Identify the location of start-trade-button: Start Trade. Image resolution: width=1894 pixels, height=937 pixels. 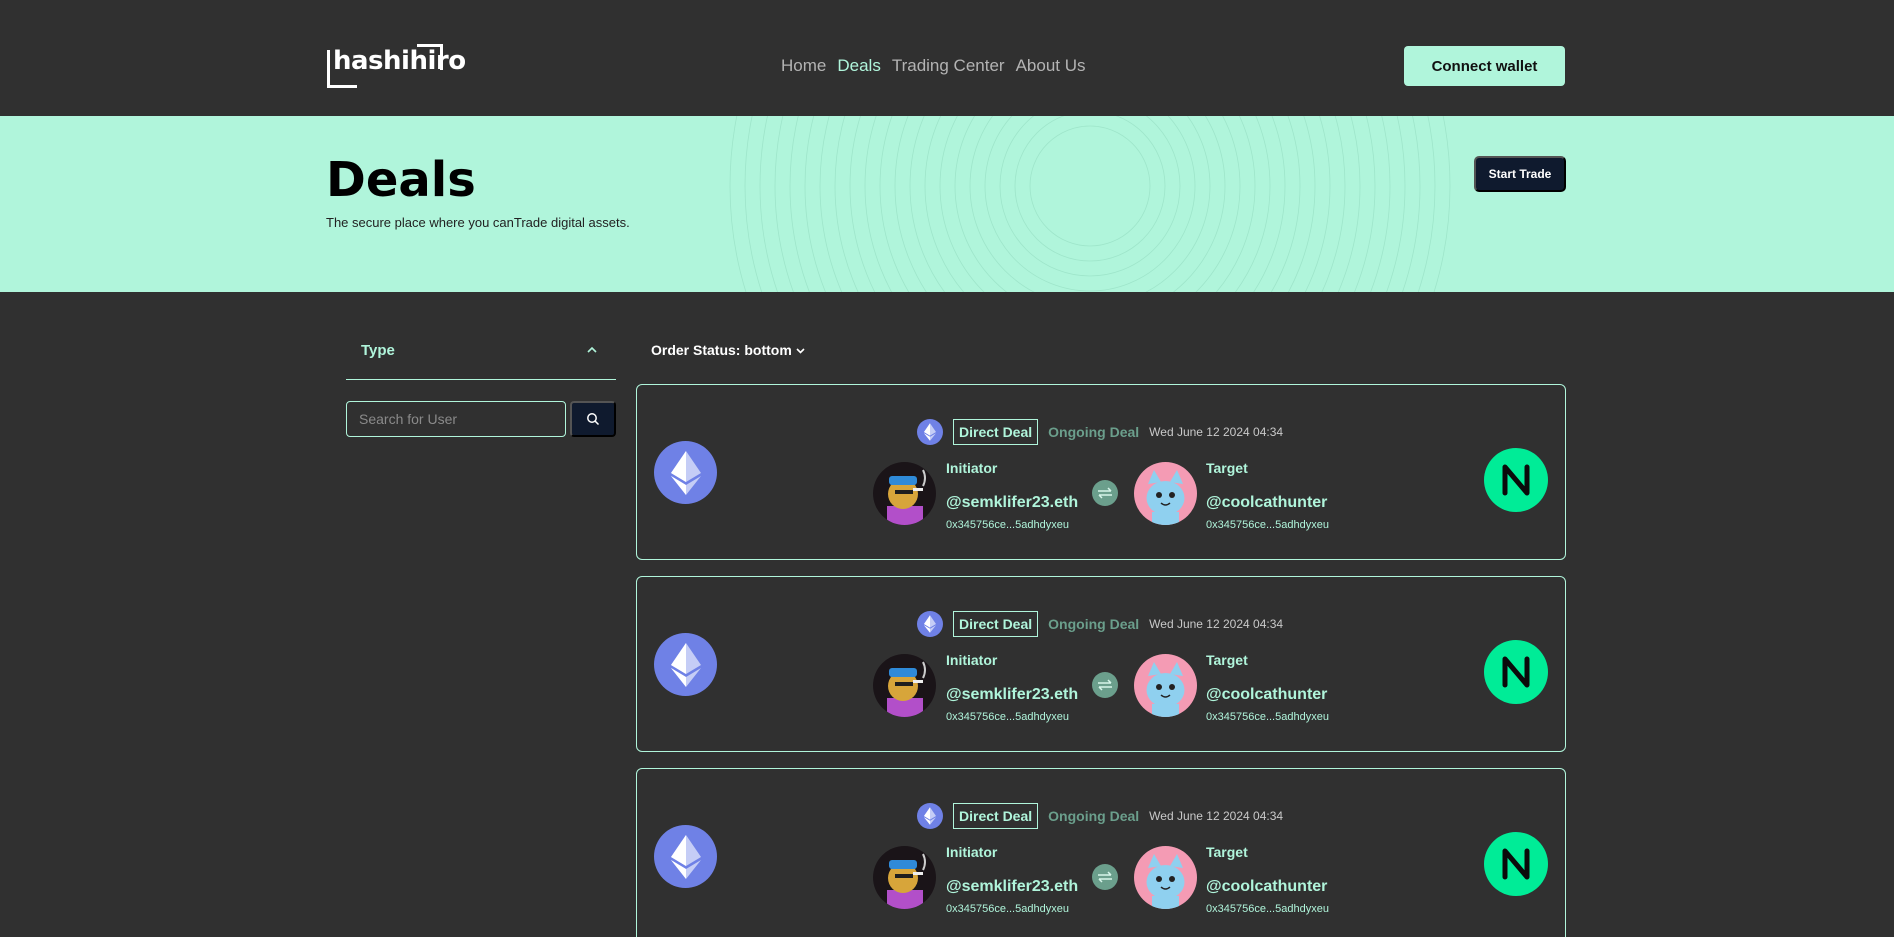
(1520, 174).